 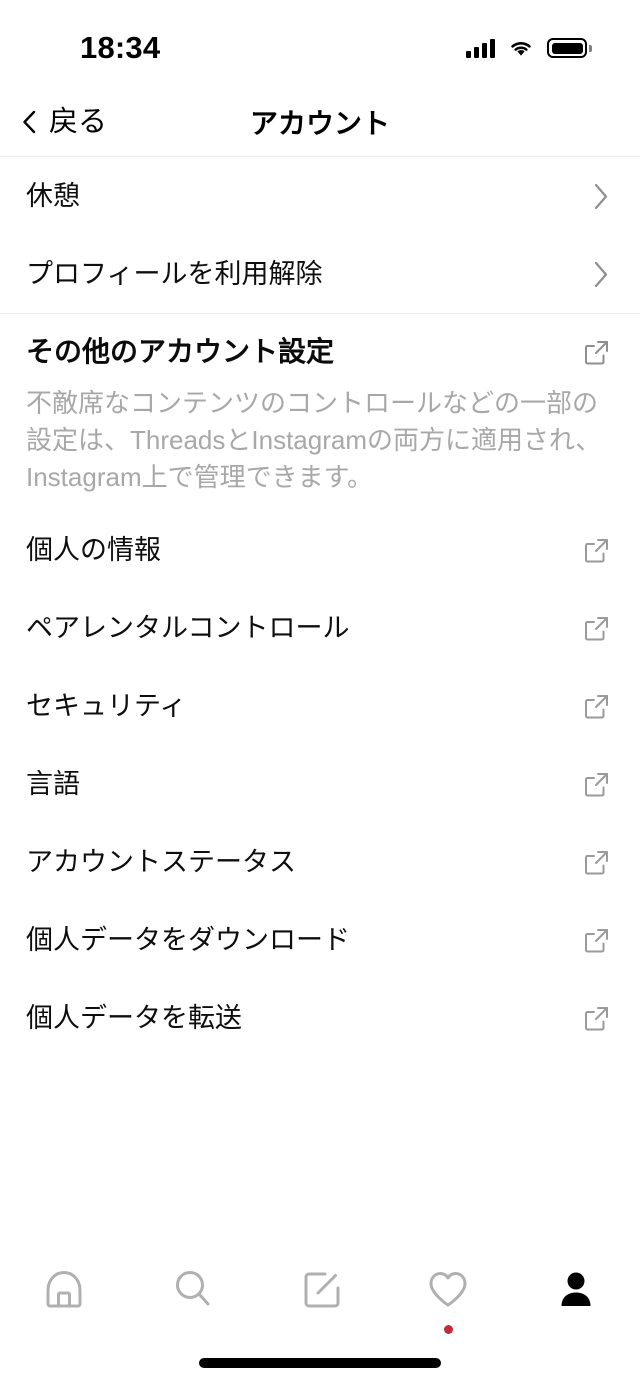 What do you see at coordinates (78, 121) in the screenshot?
I see `back-button-label: 戻る` at bounding box center [78, 121].